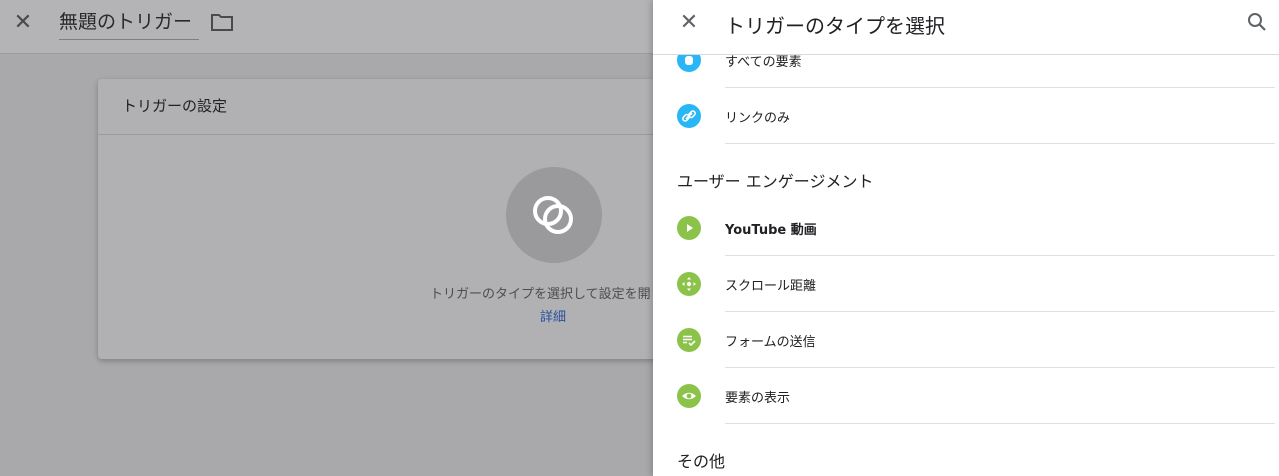 The width and height of the screenshot is (1279, 476). Describe the element at coordinates (964, 396) in the screenshot. I see `list-item-element-visibility: 要素の表示` at that location.